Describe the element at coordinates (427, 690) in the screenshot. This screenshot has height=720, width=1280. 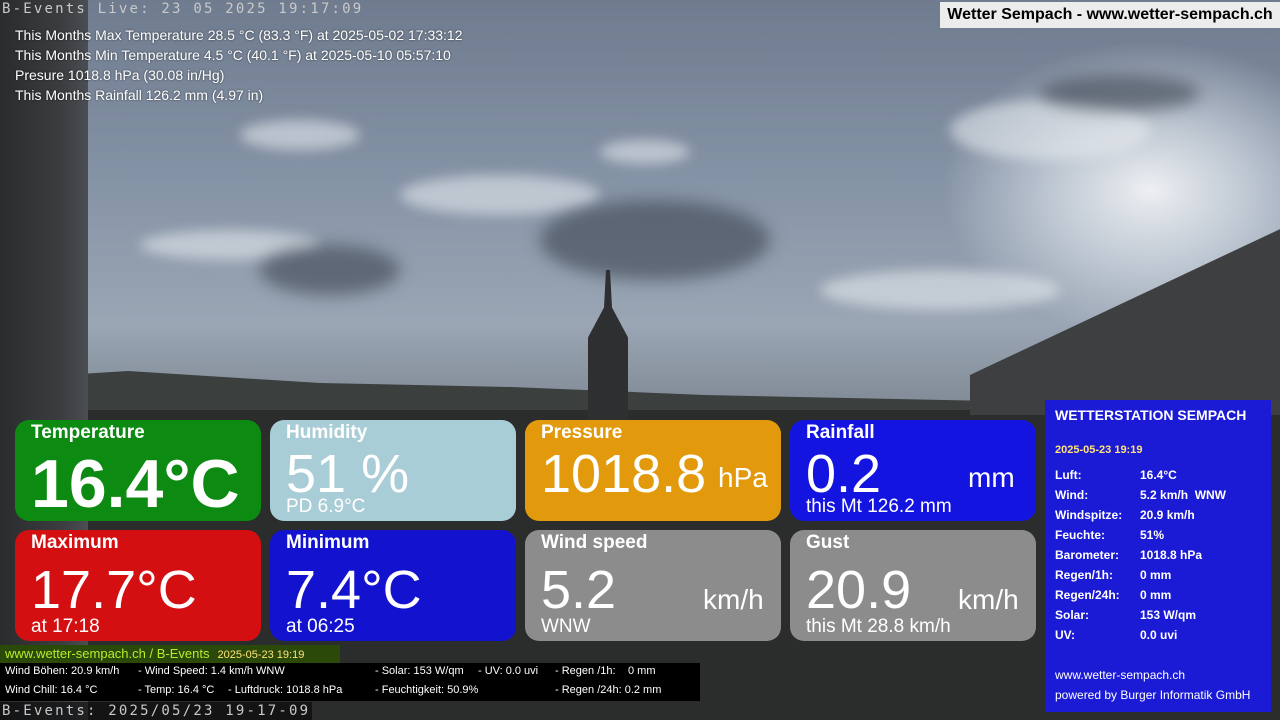
I see `humidity-text: - Feuchtigkeit: 50.9%` at that location.